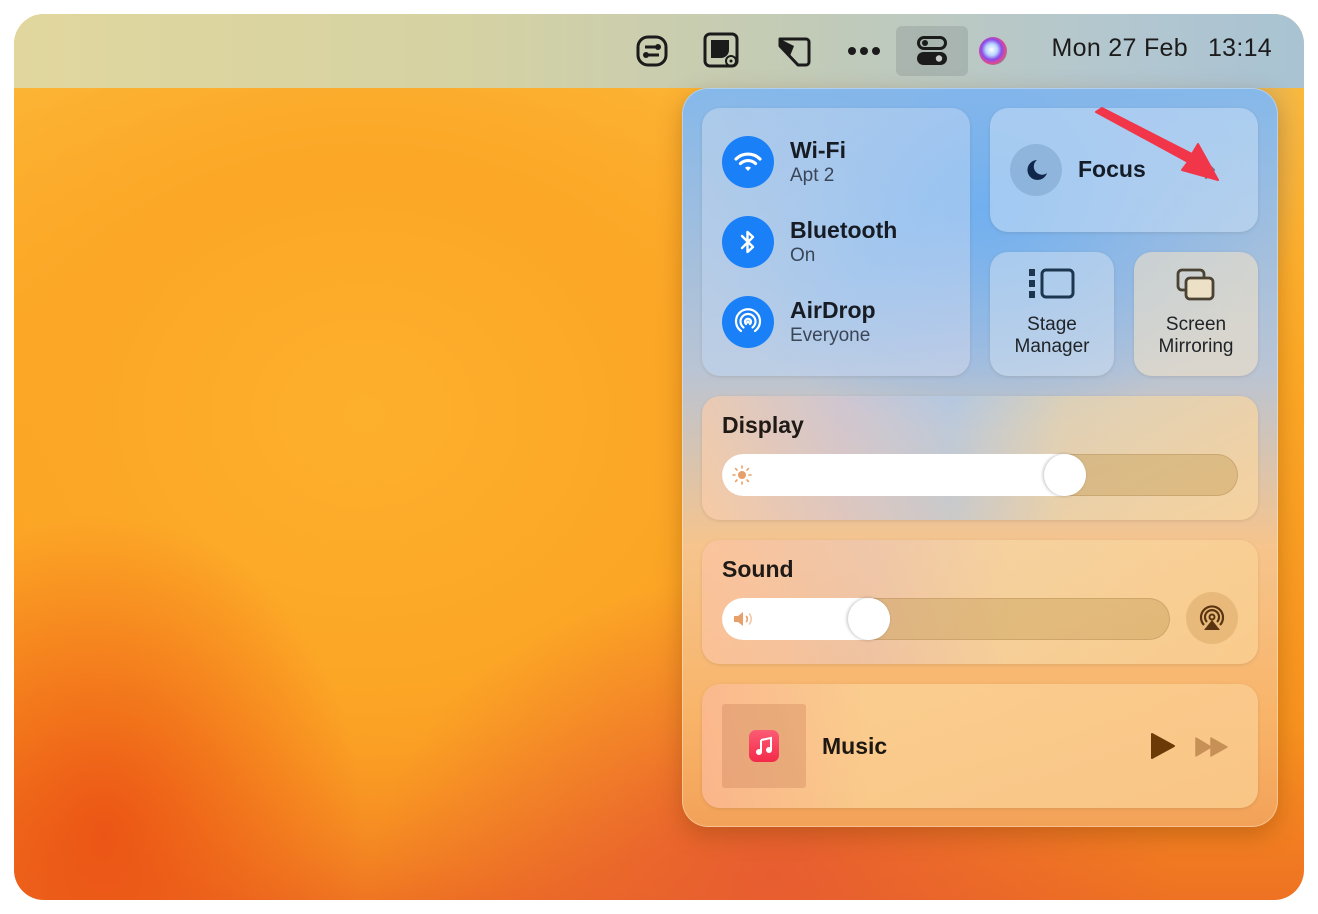 This screenshot has width=1318, height=914. I want to click on wifi-title: Wi-Fi, so click(818, 149).